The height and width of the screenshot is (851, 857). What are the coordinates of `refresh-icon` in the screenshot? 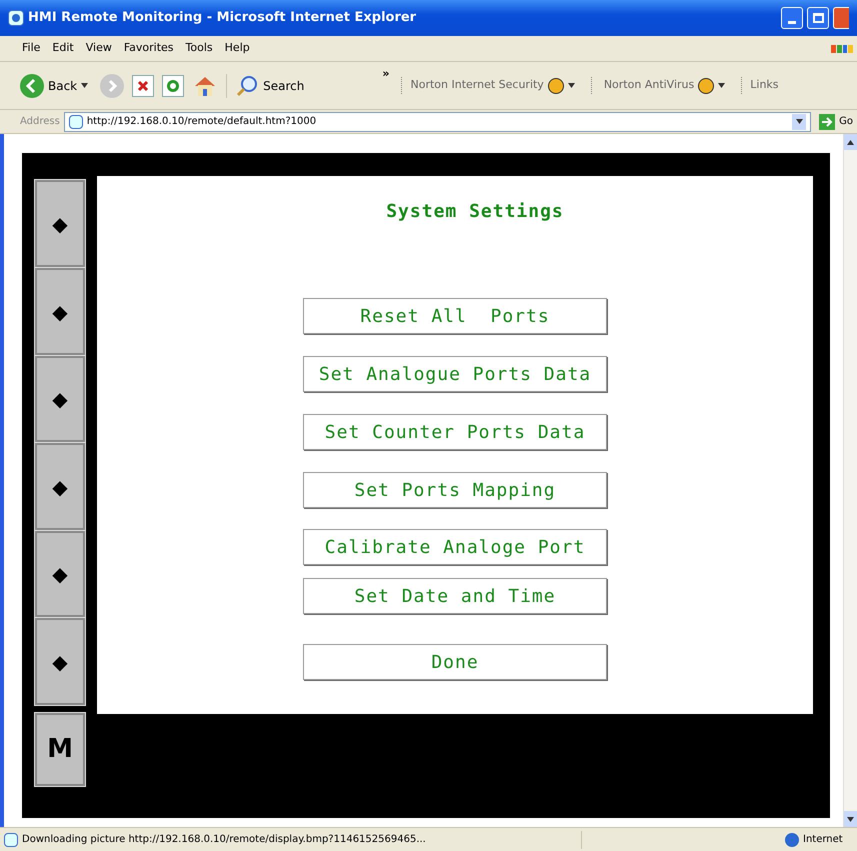 It's located at (173, 85).